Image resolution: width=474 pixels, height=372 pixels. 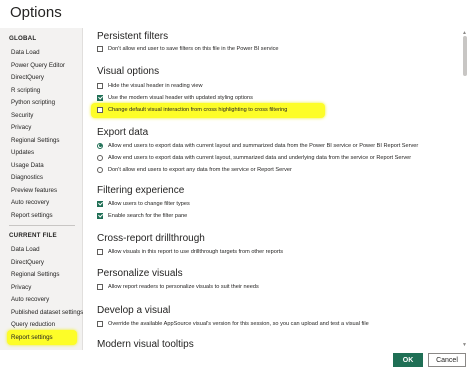 I want to click on sidebar-item-current-regional-settings: Regional Settings, so click(x=35, y=274).